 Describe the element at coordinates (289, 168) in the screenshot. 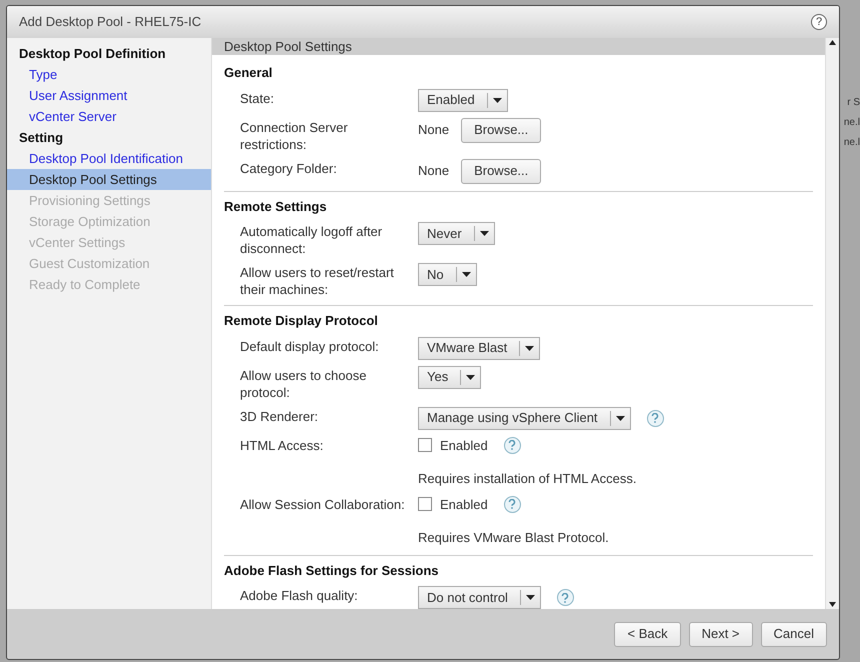

I see `field-label: Category Folder:` at that location.